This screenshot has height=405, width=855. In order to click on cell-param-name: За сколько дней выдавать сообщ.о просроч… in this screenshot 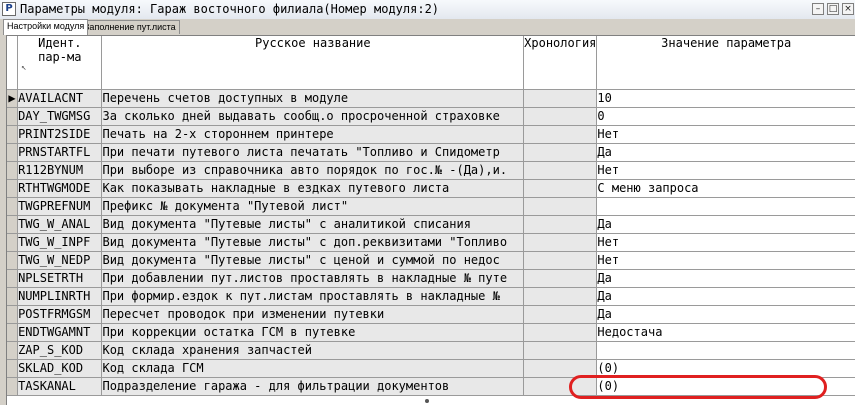, I will do `click(313, 116)`.